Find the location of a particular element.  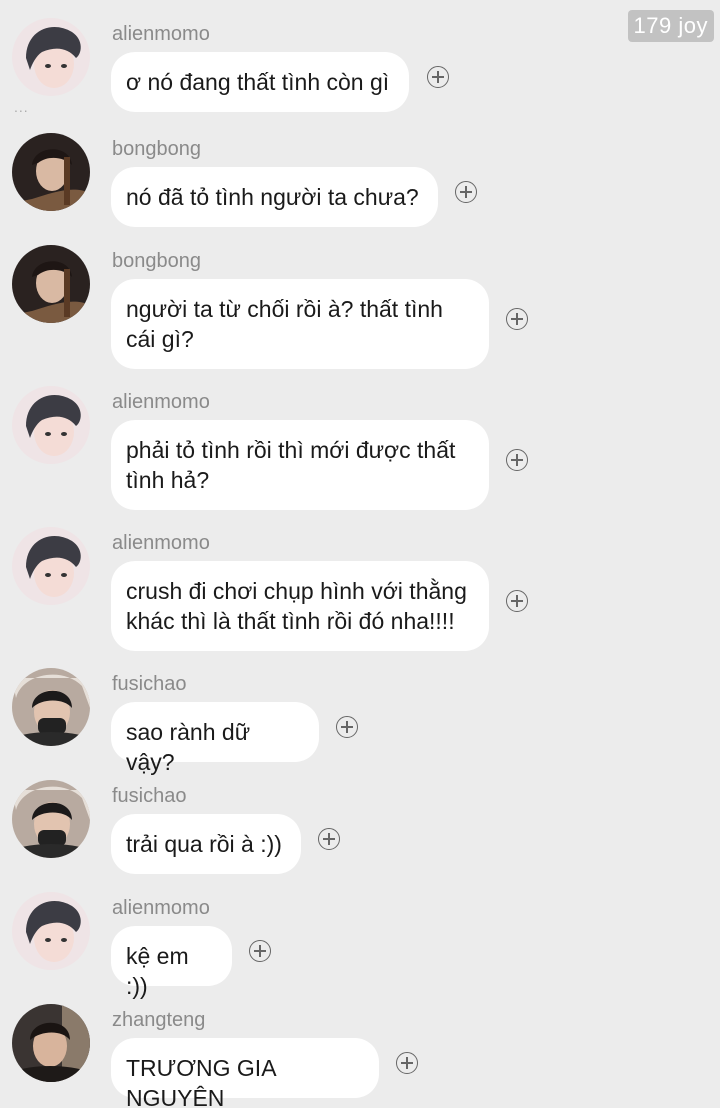

message-bubble: trải qua rồi à :)) is located at coordinates (206, 844).